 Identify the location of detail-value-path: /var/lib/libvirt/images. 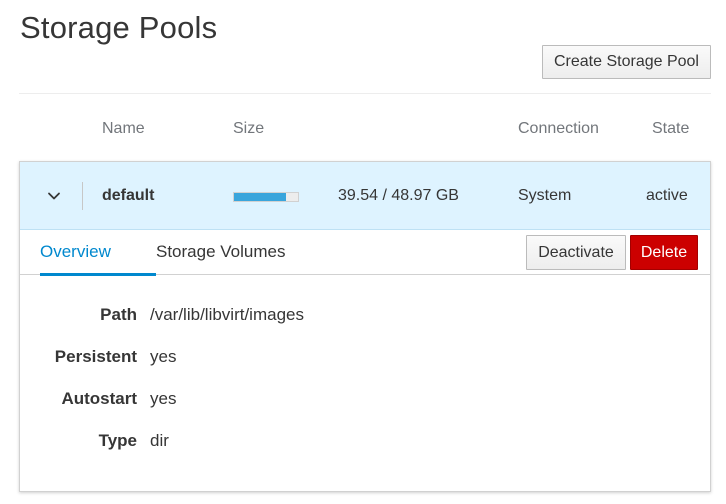
(227, 314).